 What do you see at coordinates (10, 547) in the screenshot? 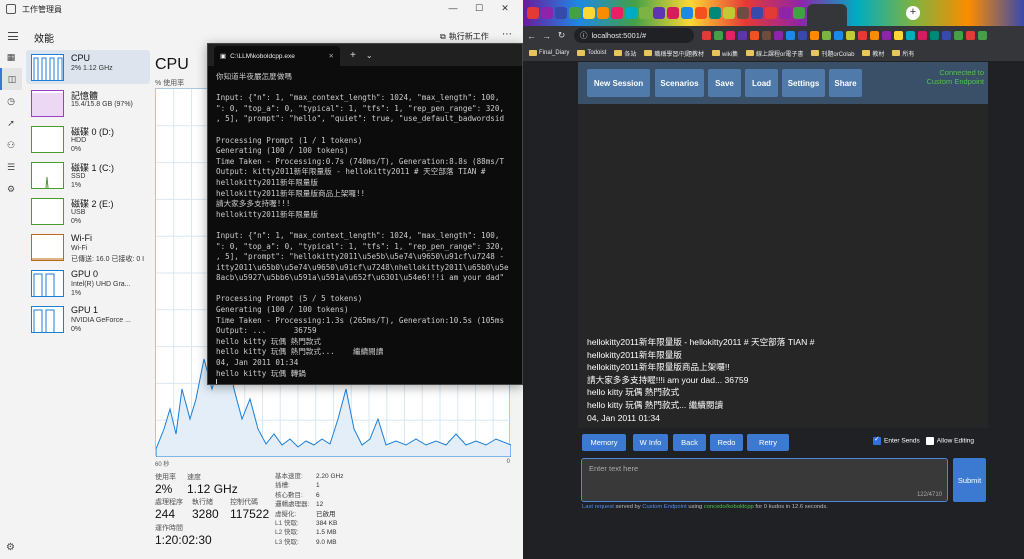
I see `settings-gear-icon: ⚙` at bounding box center [10, 547].